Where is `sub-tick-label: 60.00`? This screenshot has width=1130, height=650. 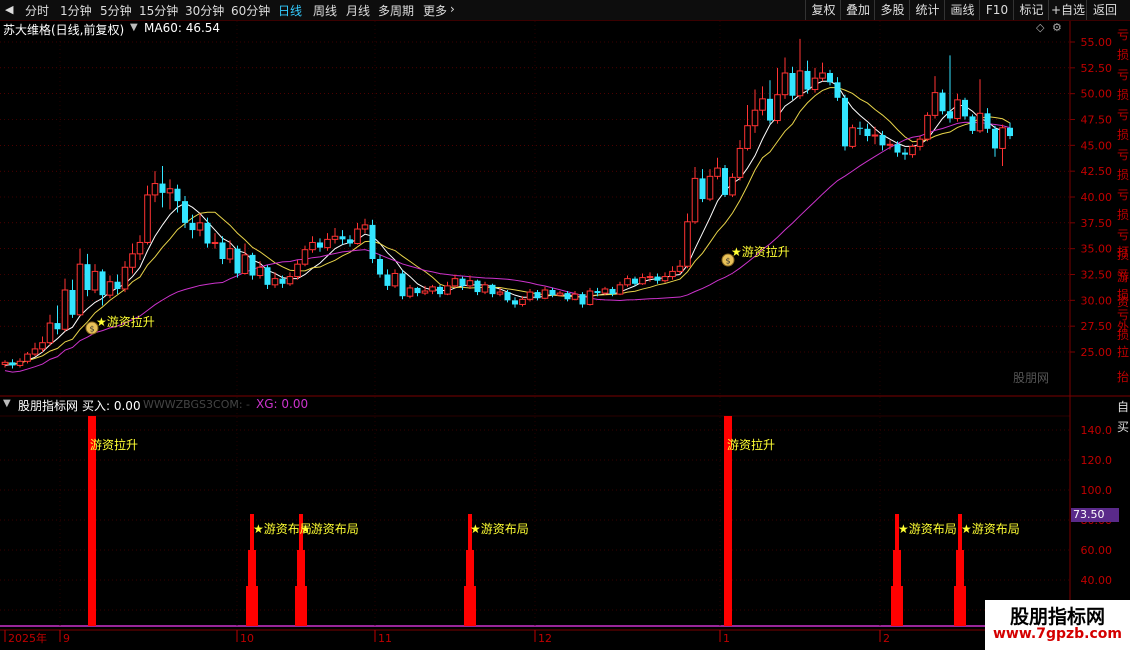
sub-tick-label: 60.00 is located at coordinates (1097, 550).